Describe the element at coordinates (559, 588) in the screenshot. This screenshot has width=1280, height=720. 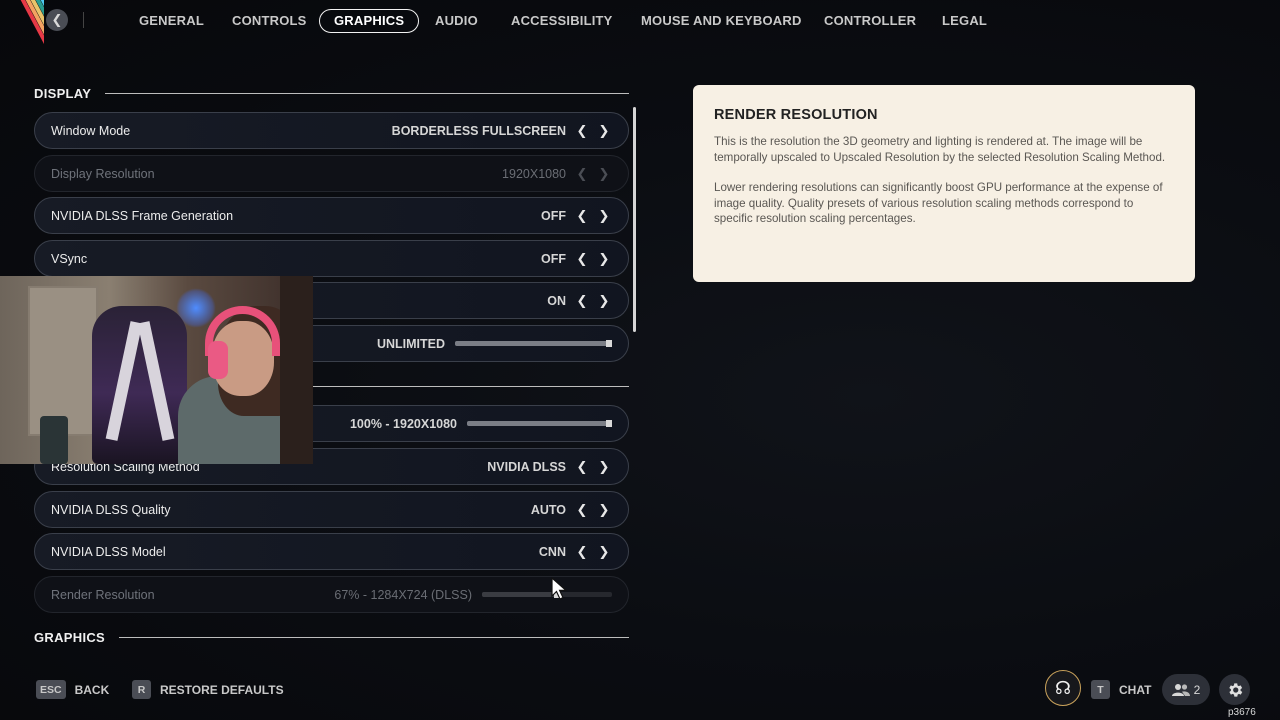
I see `mouse-cursor-icon` at that location.